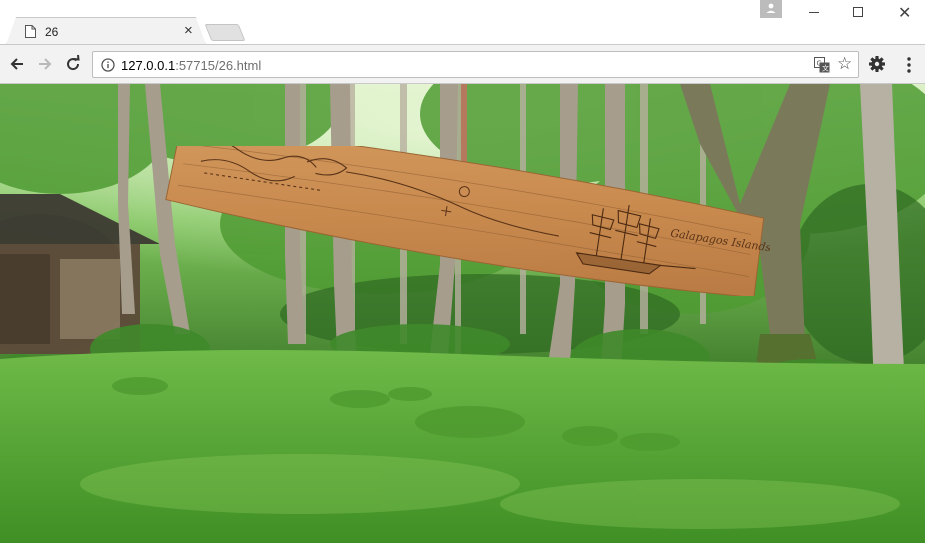 This screenshot has height=543, width=925. Describe the element at coordinates (17, 64) in the screenshot. I see `back-button` at that location.